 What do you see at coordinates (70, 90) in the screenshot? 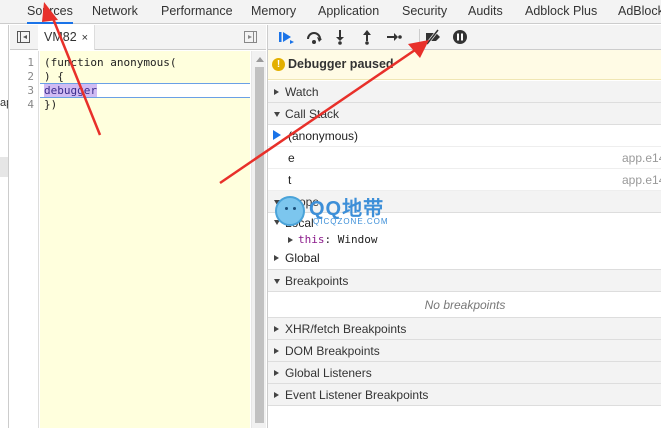
I see `paused-statement: debugger` at bounding box center [70, 90].